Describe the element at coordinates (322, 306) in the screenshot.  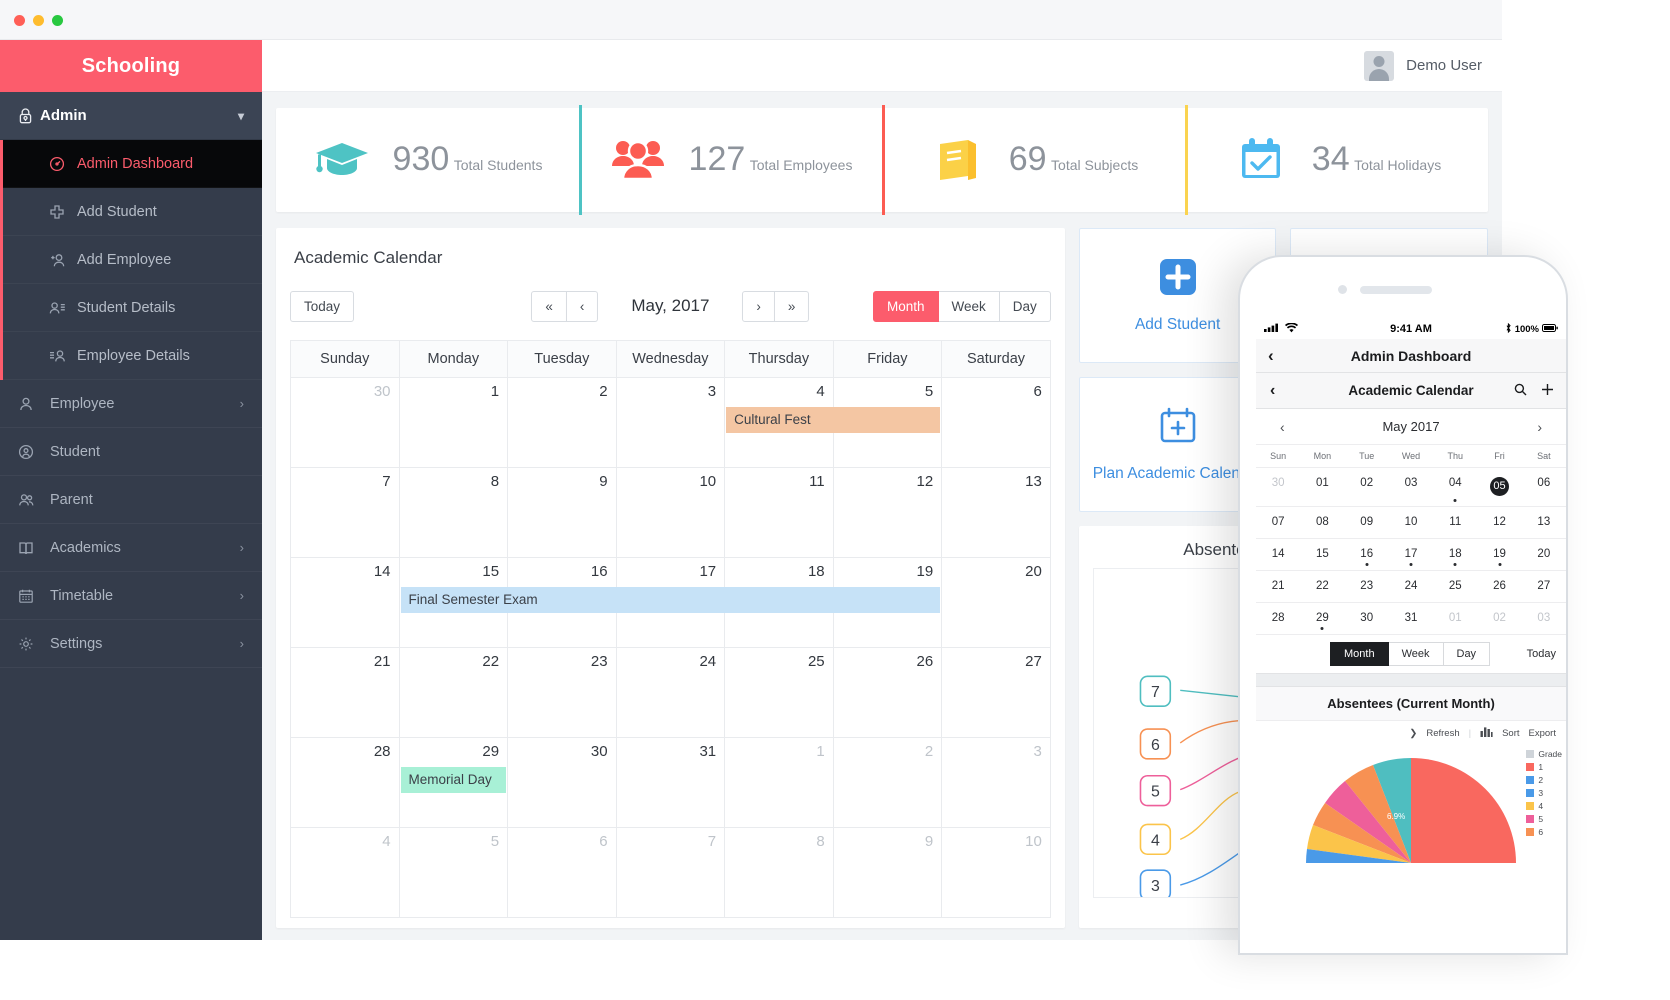
I see `today-button: Today` at that location.